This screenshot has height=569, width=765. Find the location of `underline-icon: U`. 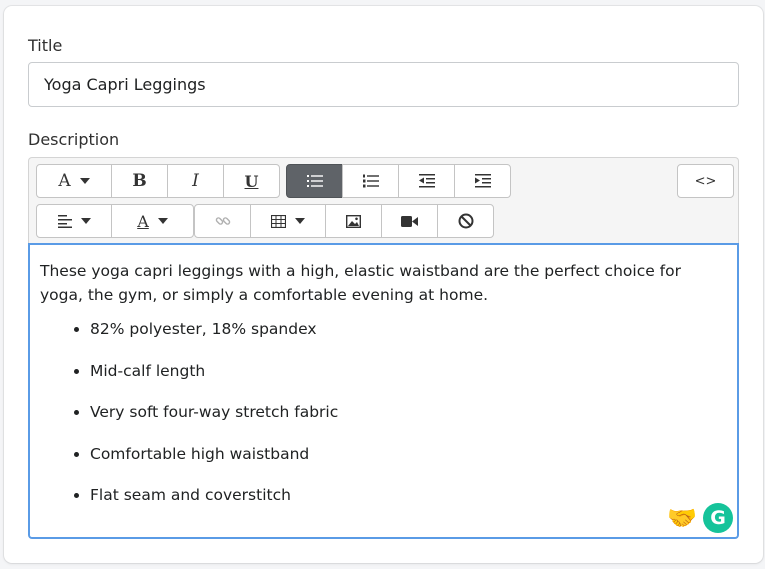

underline-icon: U is located at coordinates (251, 181).